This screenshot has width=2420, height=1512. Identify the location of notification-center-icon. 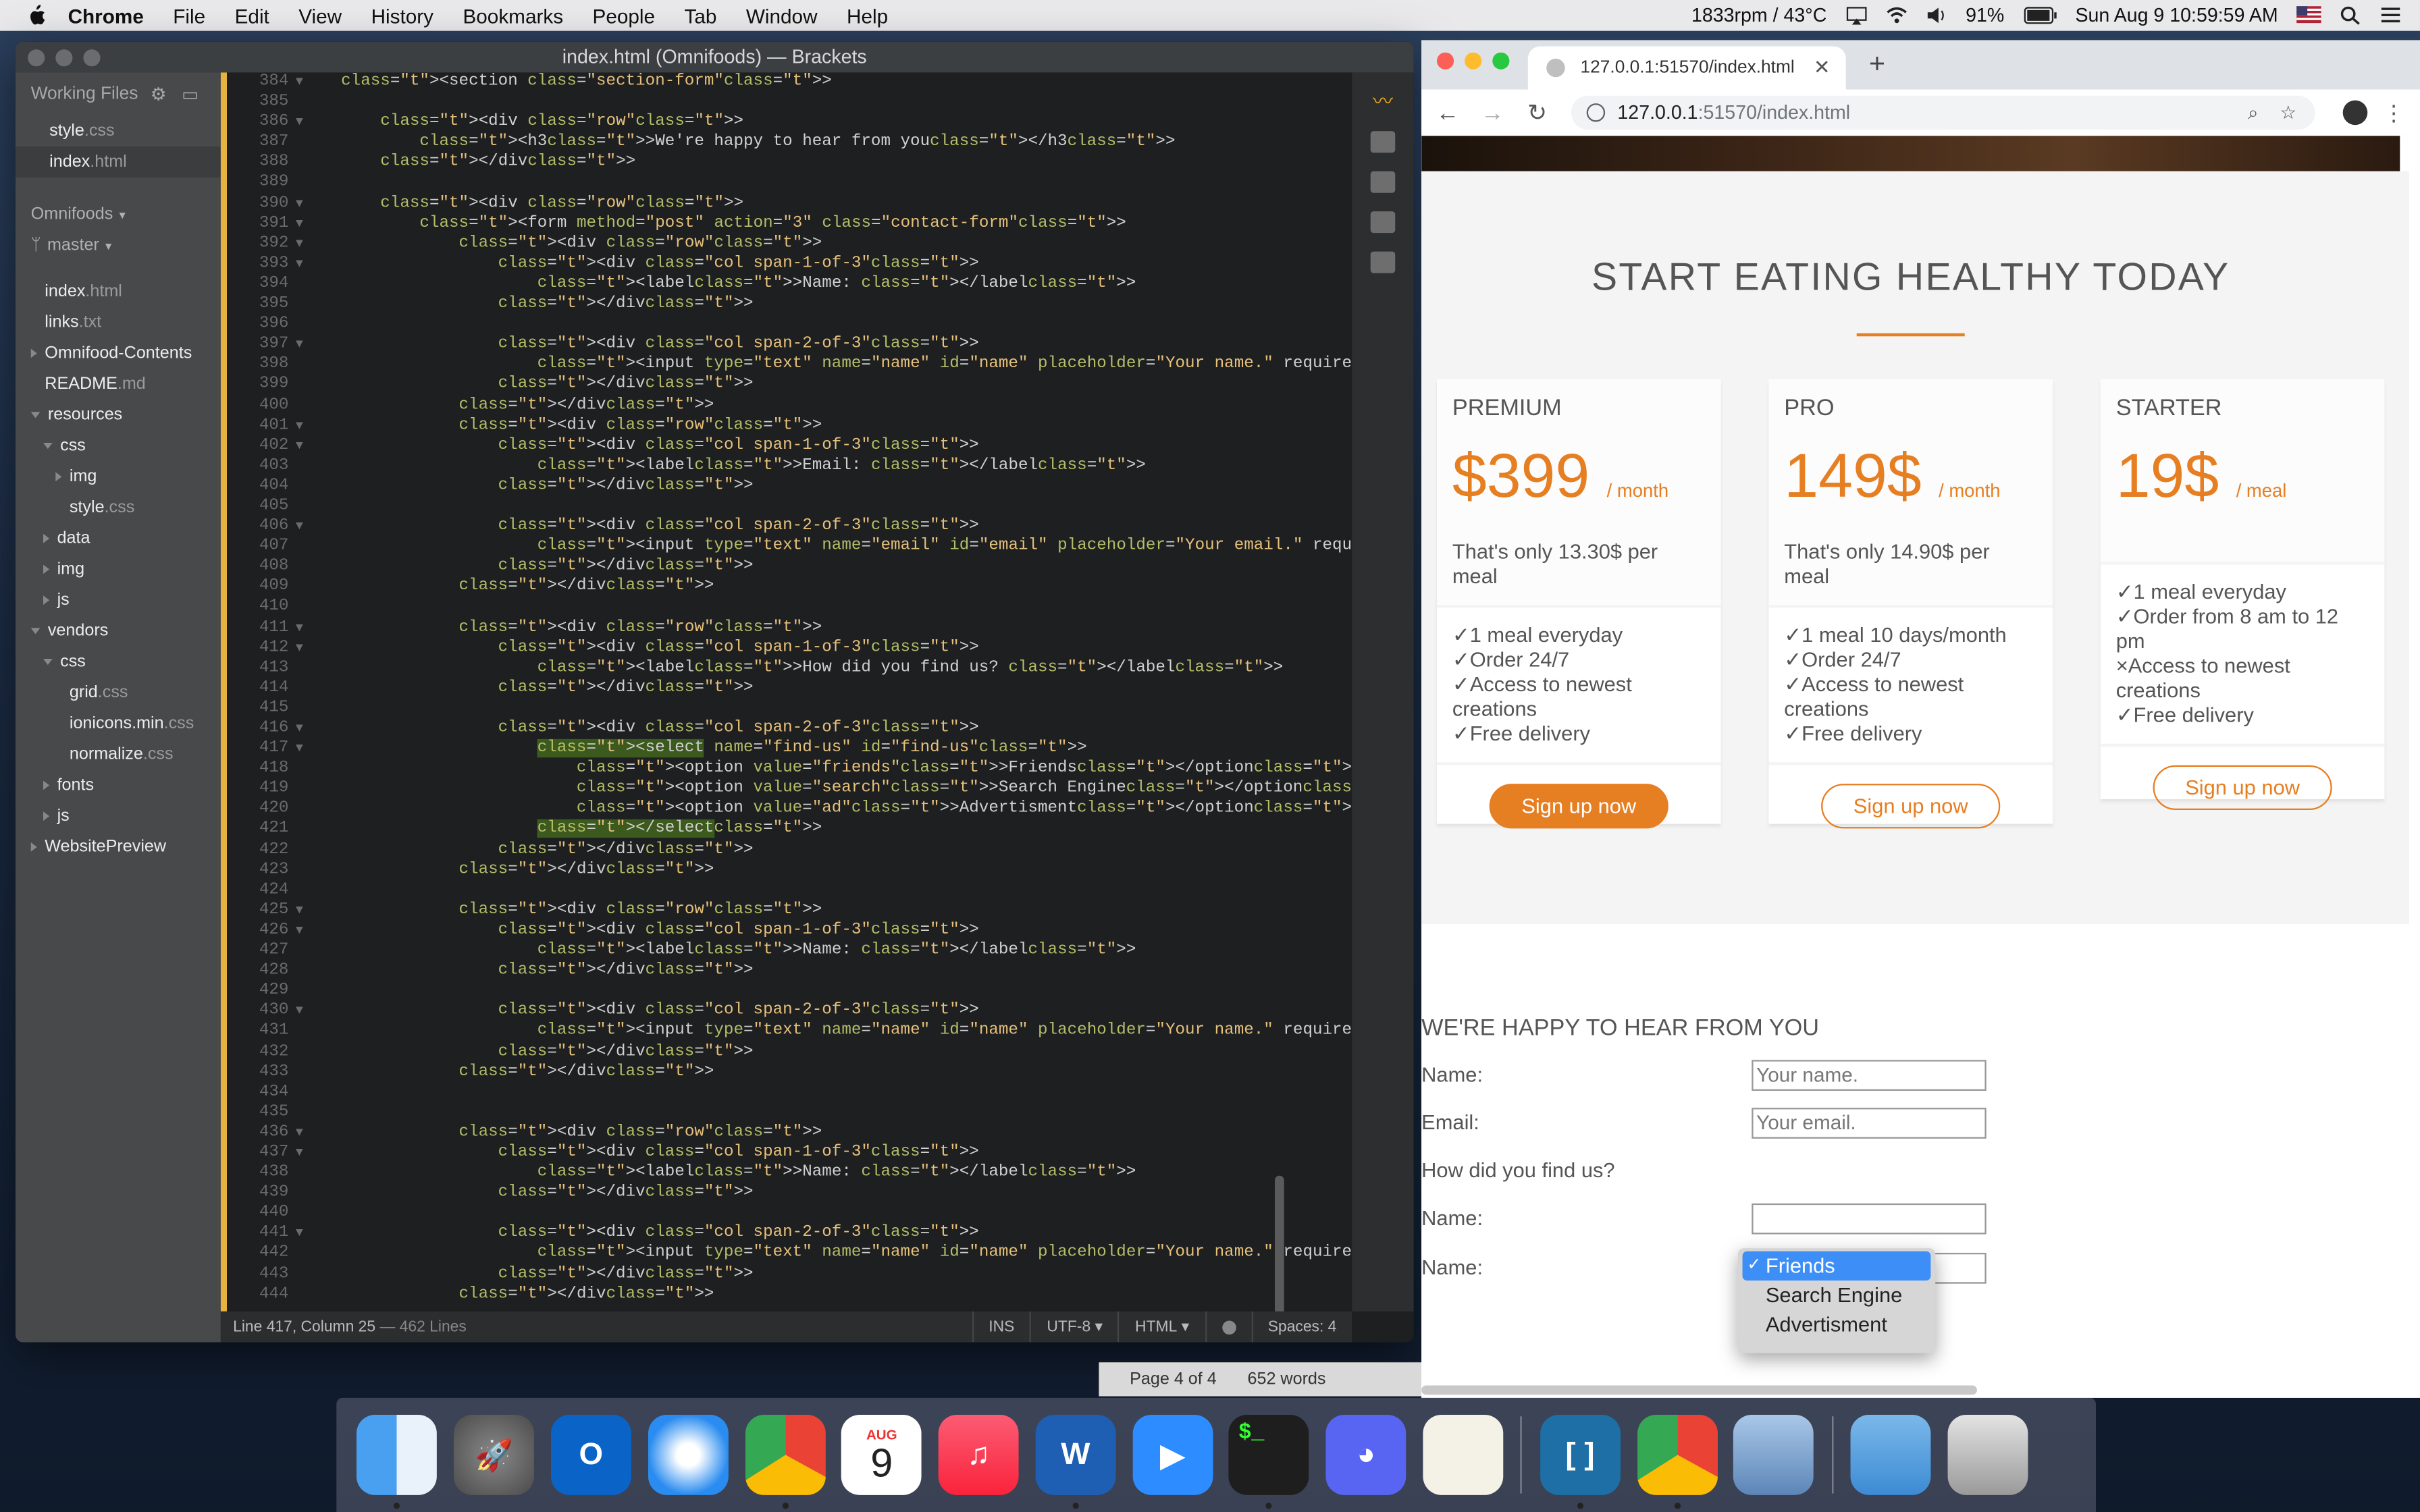
(2391, 15).